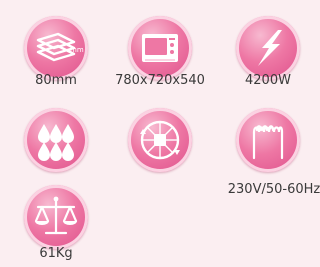 The height and width of the screenshot is (267, 320). I want to click on weight-badge, so click(56, 217).